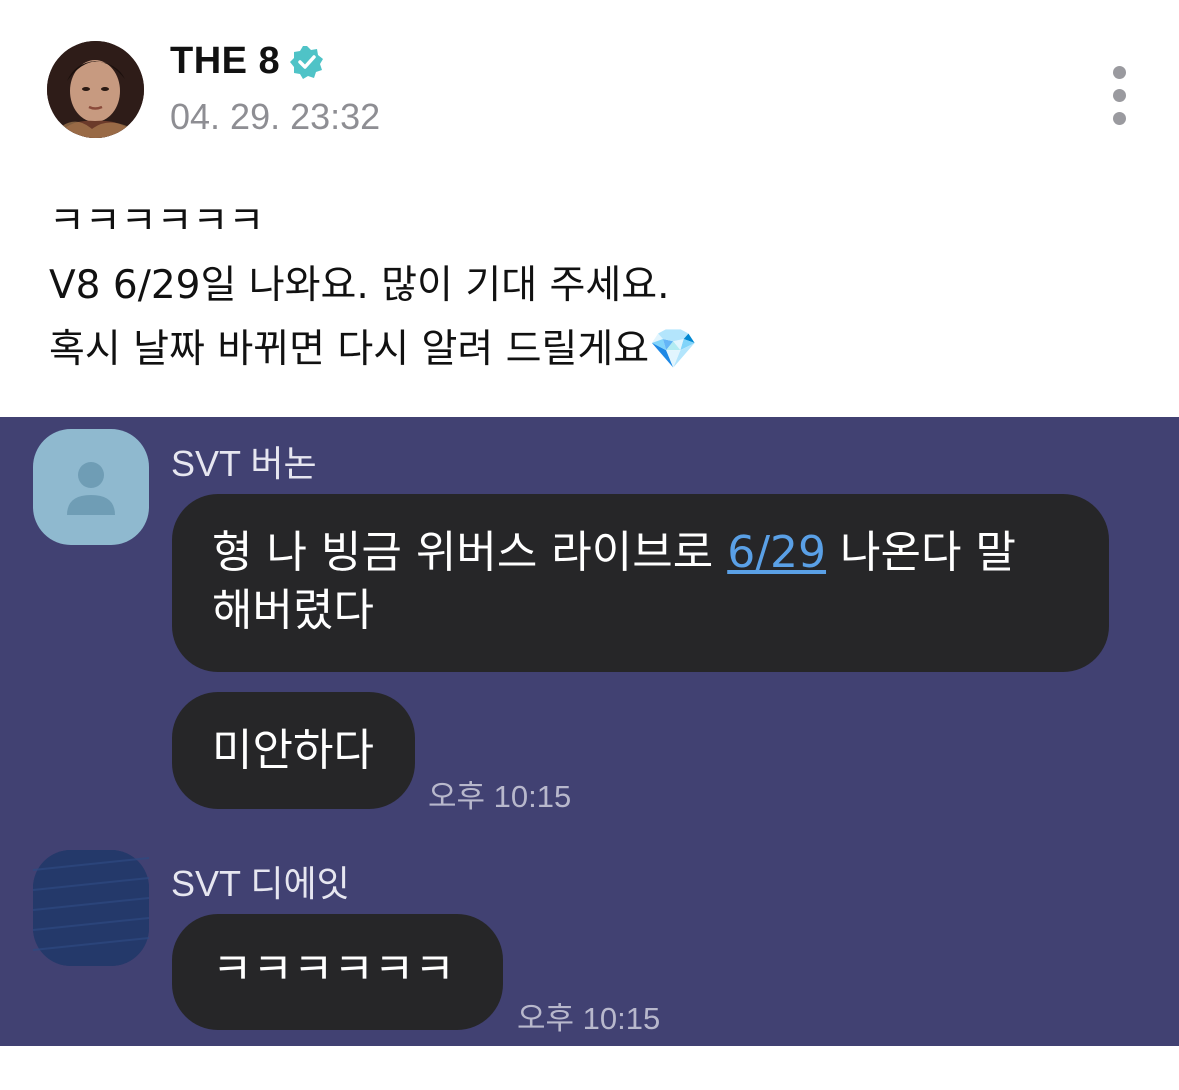 The height and width of the screenshot is (1090, 1179). I want to click on verified-badge-icon, so click(307, 62).